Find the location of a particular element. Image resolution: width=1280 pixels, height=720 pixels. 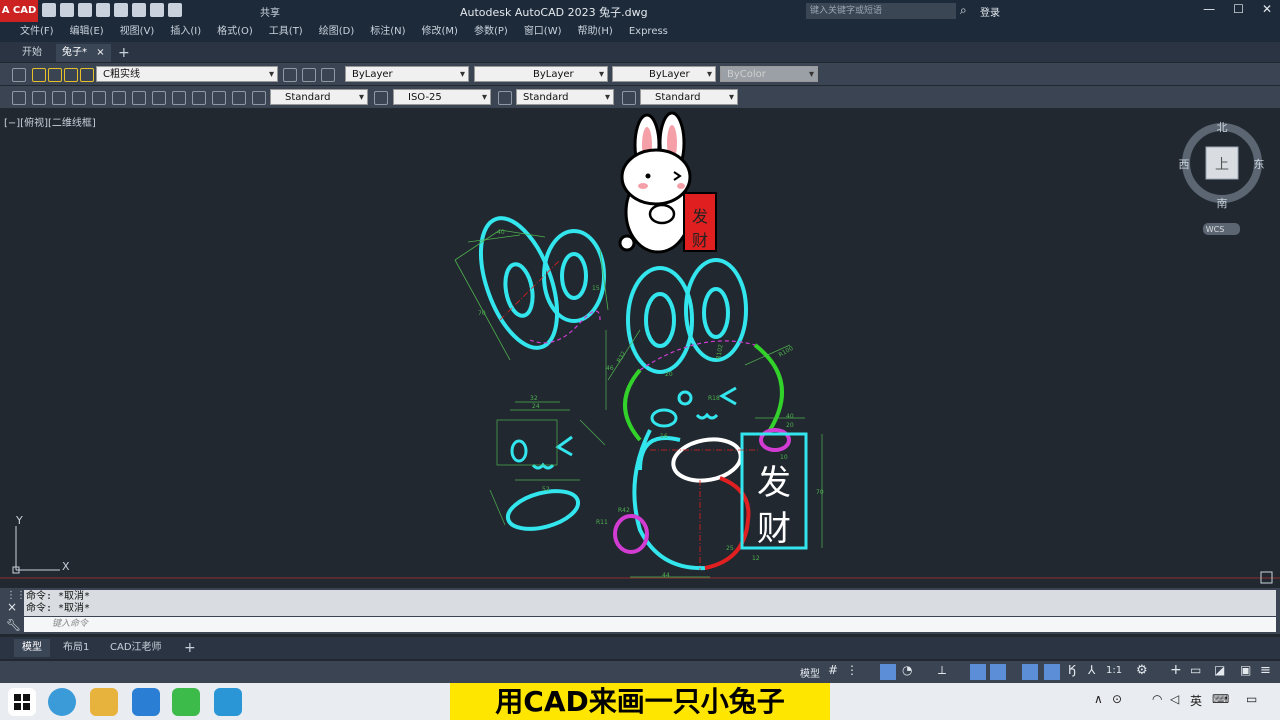

quick-dim-icon is located at coordinates (179, 98).